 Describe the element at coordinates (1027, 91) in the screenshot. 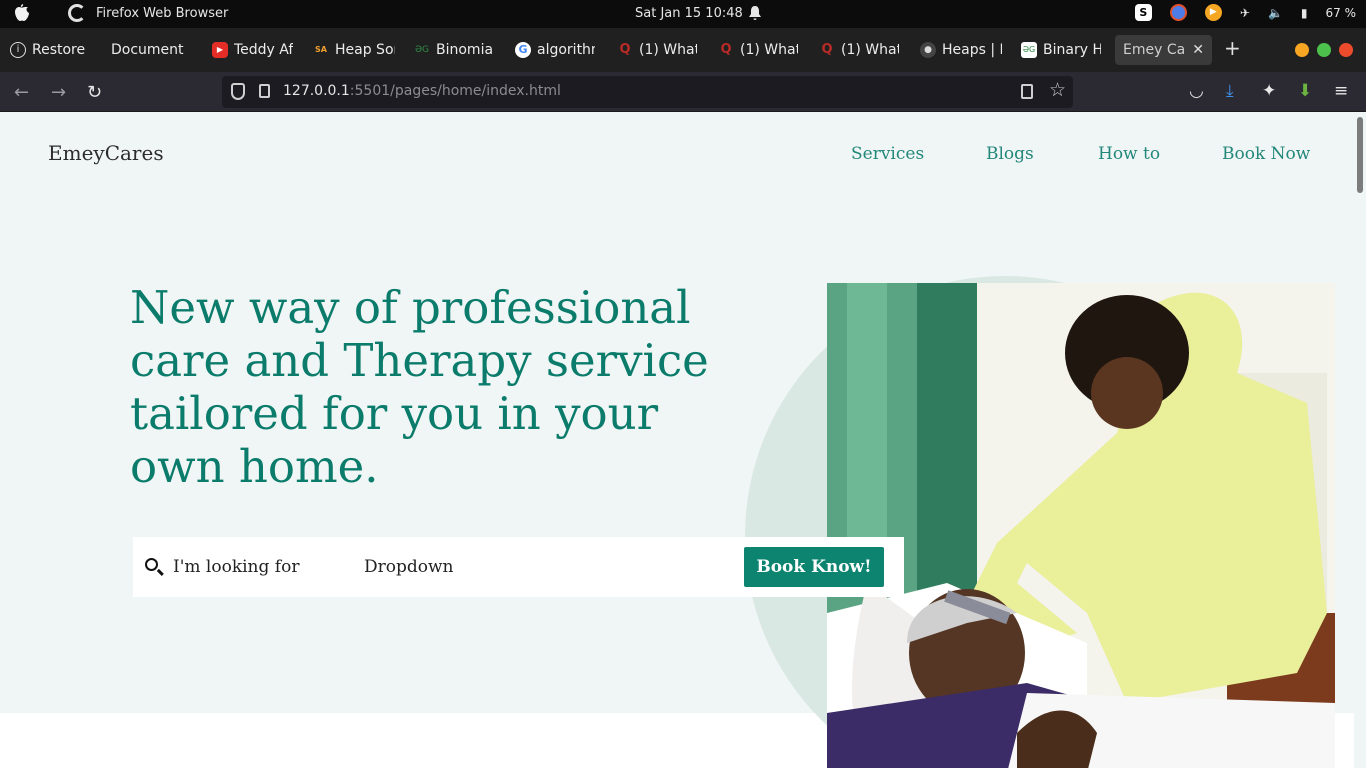

I see `reader-view-icon` at that location.